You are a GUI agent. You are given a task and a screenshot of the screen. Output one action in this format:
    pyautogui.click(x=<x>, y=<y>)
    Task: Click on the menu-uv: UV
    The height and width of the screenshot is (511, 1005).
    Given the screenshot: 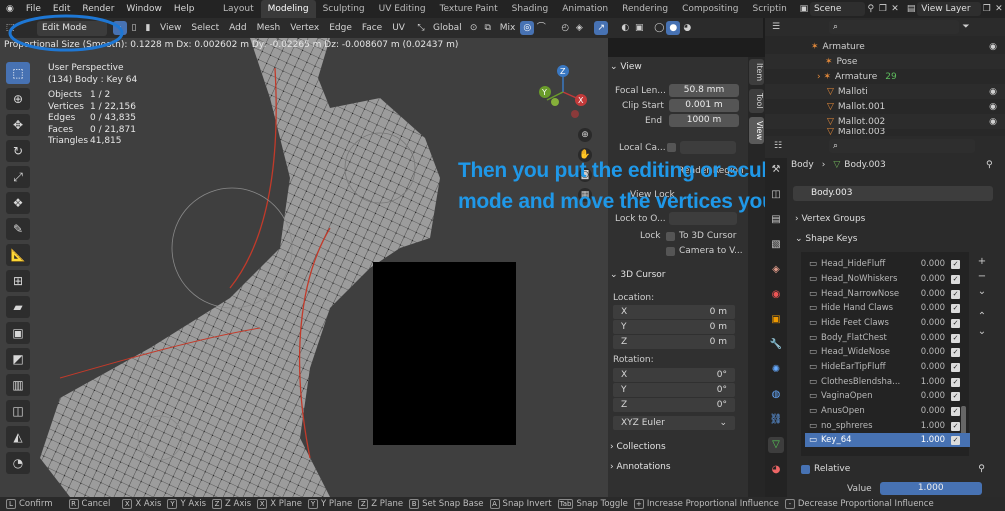 What is the action you would take?
    pyautogui.click(x=398, y=28)
    